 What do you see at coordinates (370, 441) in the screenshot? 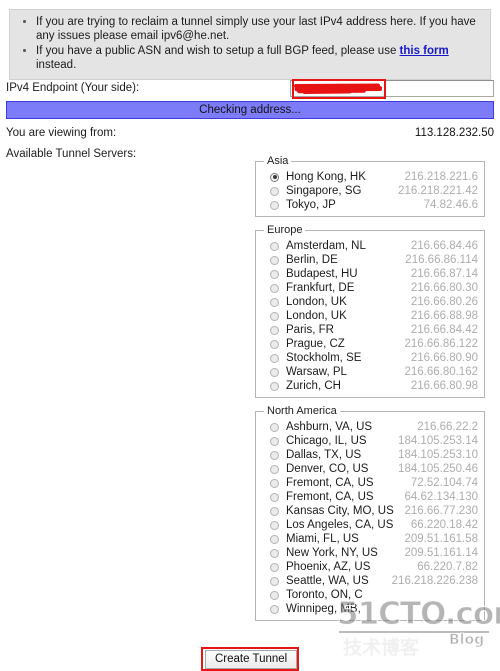
I see `server-option-row: Chicago, IL, US 184.105.253.14` at bounding box center [370, 441].